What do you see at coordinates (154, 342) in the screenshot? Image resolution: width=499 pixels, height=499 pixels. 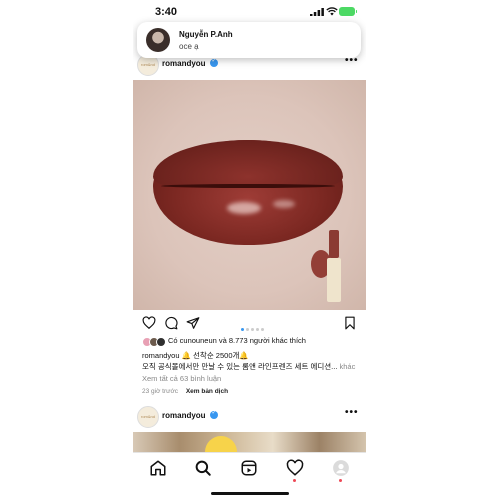 I see `liker-avatars` at bounding box center [154, 342].